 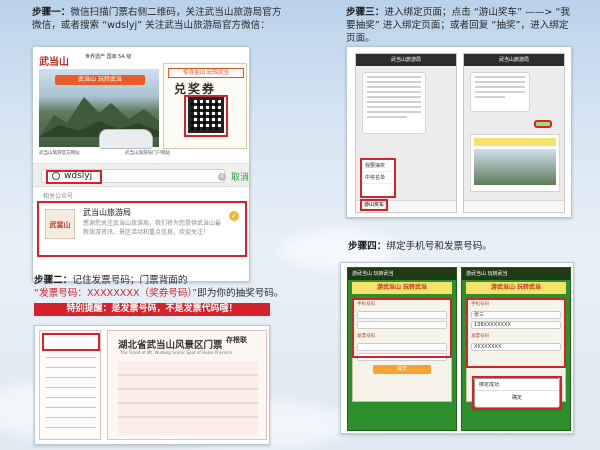 What do you see at coordinates (71, 342) in the screenshot?
I see `invoice-number-highlight` at bounding box center [71, 342].